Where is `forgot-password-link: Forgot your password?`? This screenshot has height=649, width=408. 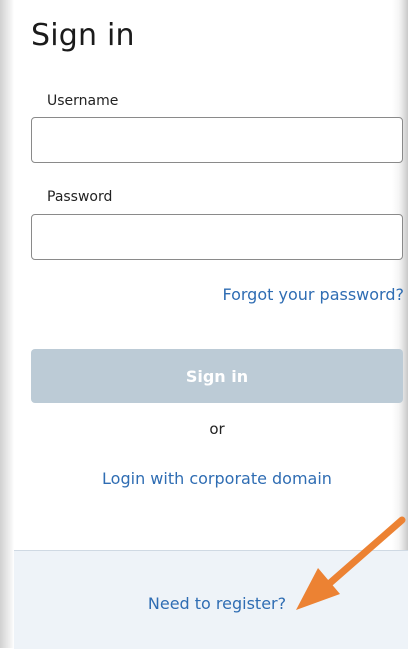 forgot-password-link: Forgot your password? is located at coordinates (313, 294).